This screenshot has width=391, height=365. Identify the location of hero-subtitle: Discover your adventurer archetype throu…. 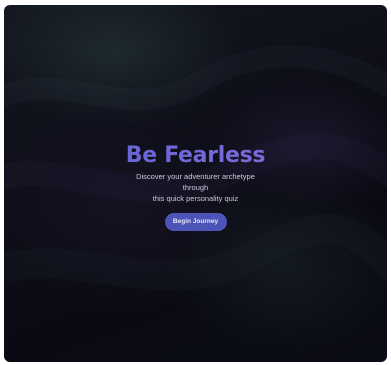
(195, 187).